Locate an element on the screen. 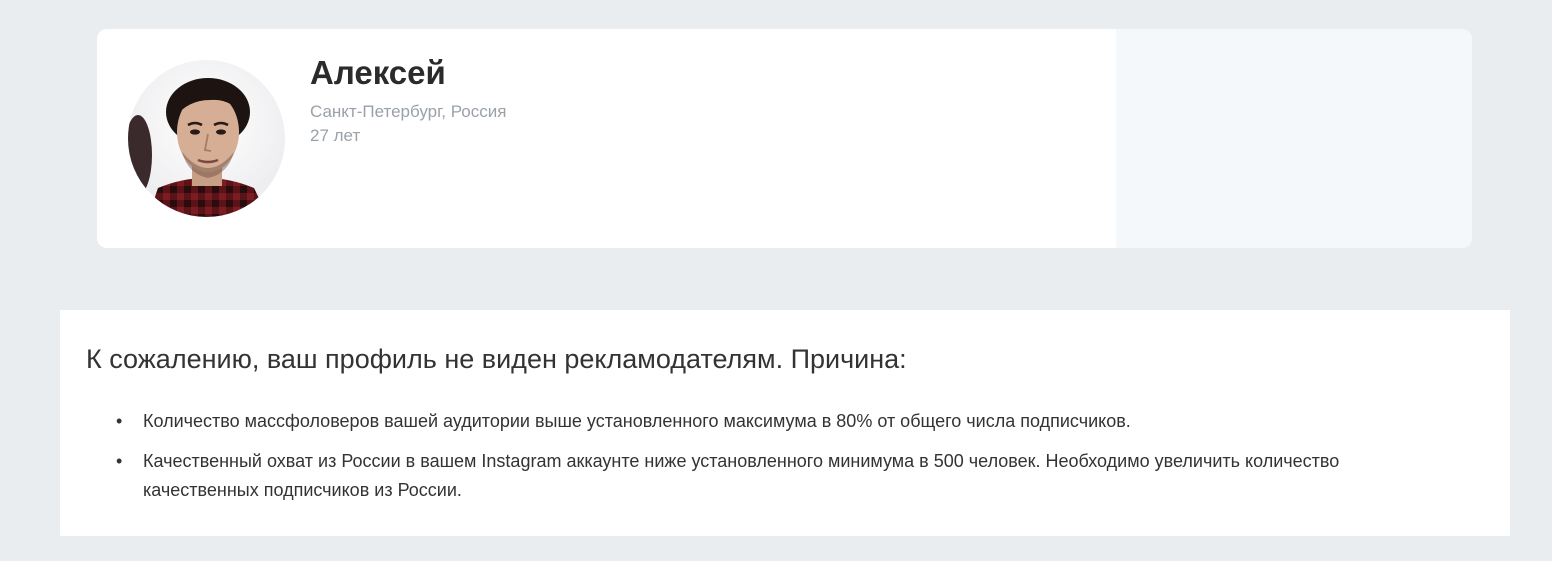  profile-age: 27 лет is located at coordinates (335, 135).